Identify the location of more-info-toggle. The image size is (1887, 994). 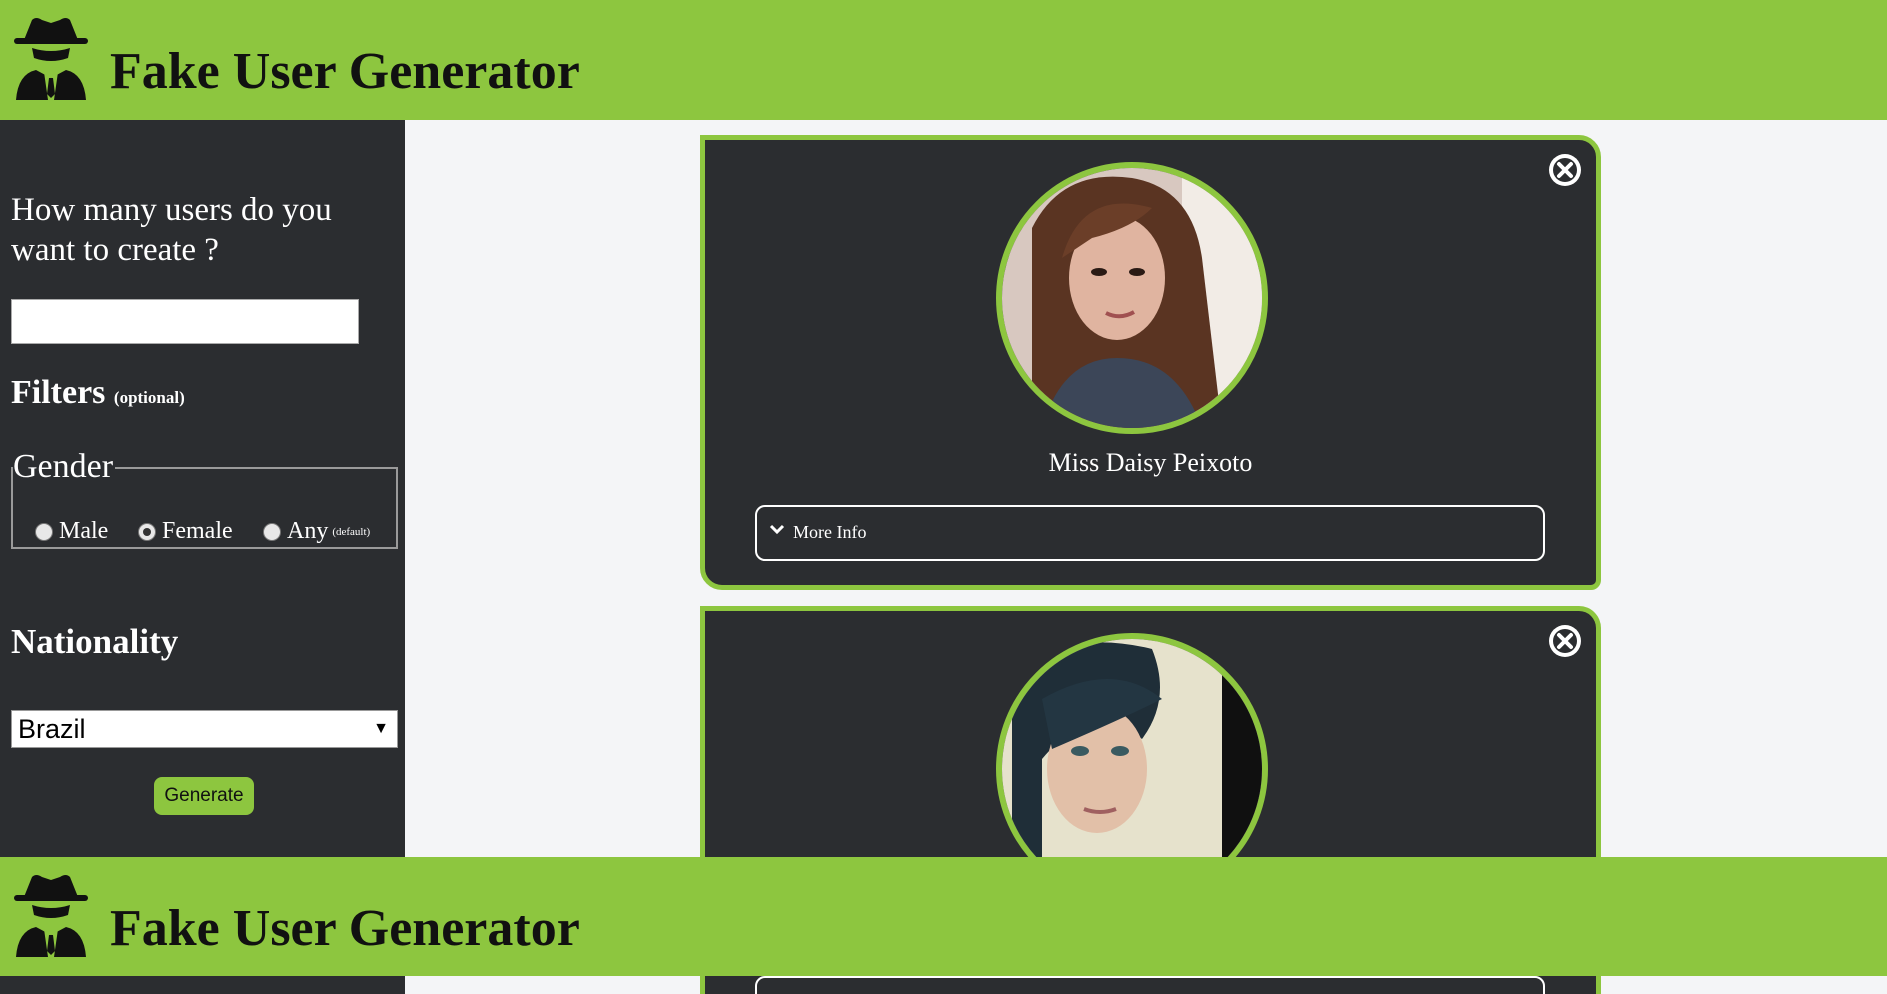
(1150, 985).